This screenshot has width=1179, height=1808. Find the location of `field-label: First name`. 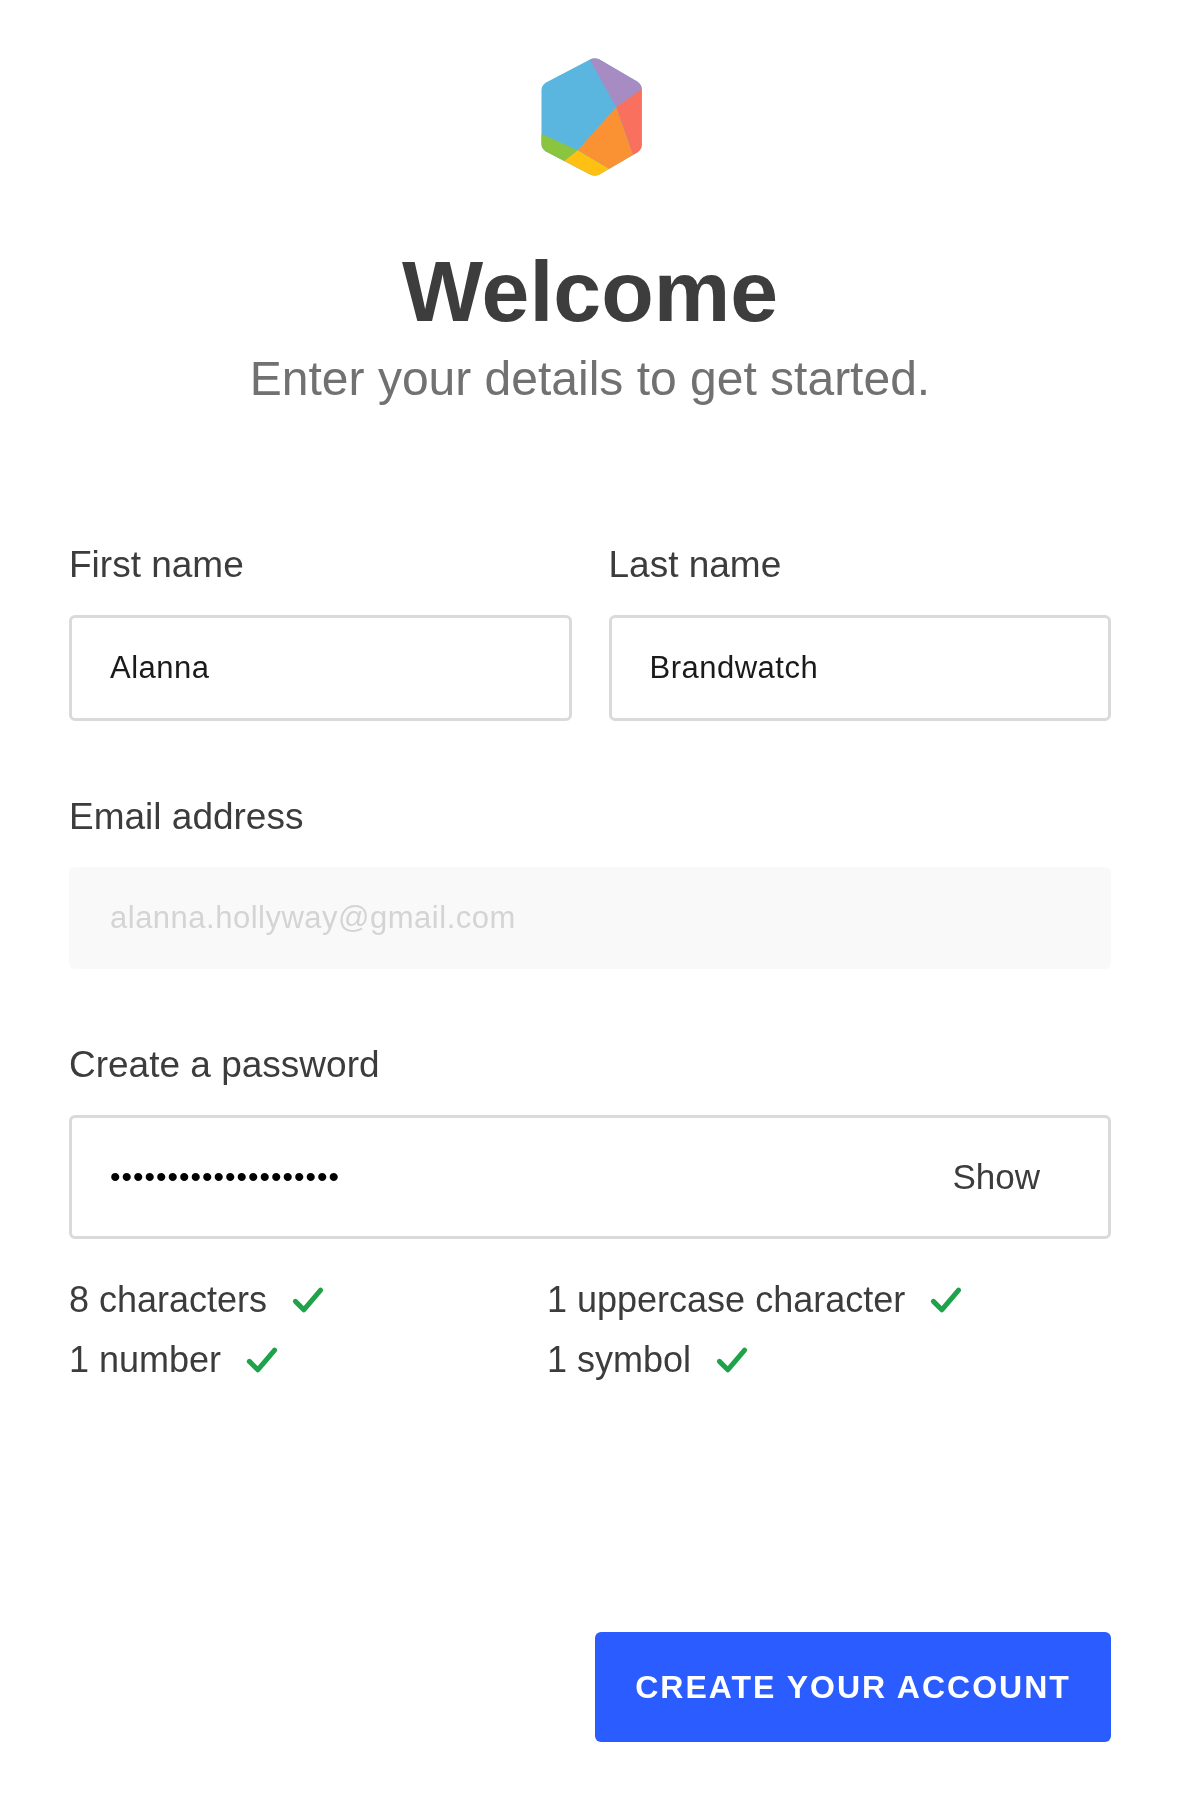

field-label: First name is located at coordinates (156, 565).